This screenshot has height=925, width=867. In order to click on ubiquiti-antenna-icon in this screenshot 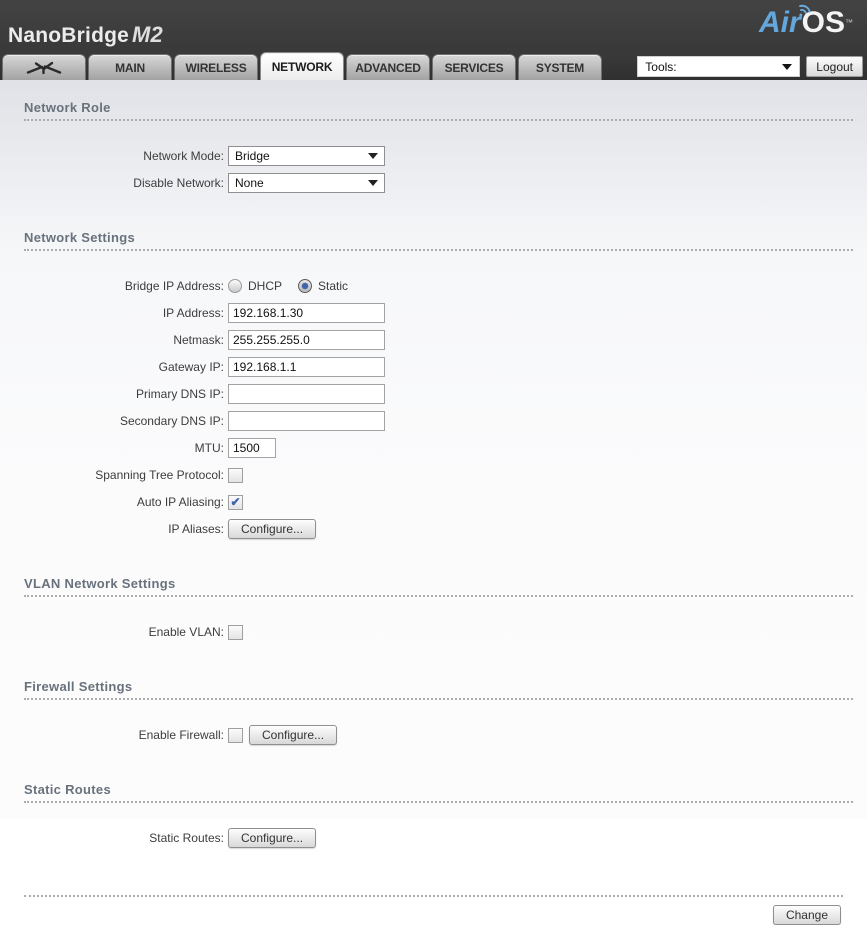, I will do `click(44, 68)`.